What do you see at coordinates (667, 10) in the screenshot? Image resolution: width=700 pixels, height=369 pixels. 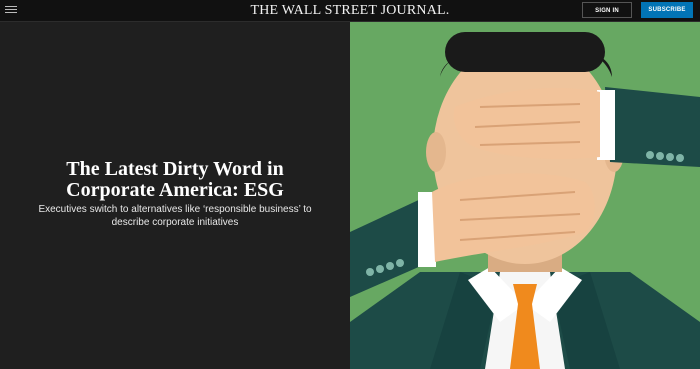 I see `subscribe-button: SUBSCRIBE` at bounding box center [667, 10].